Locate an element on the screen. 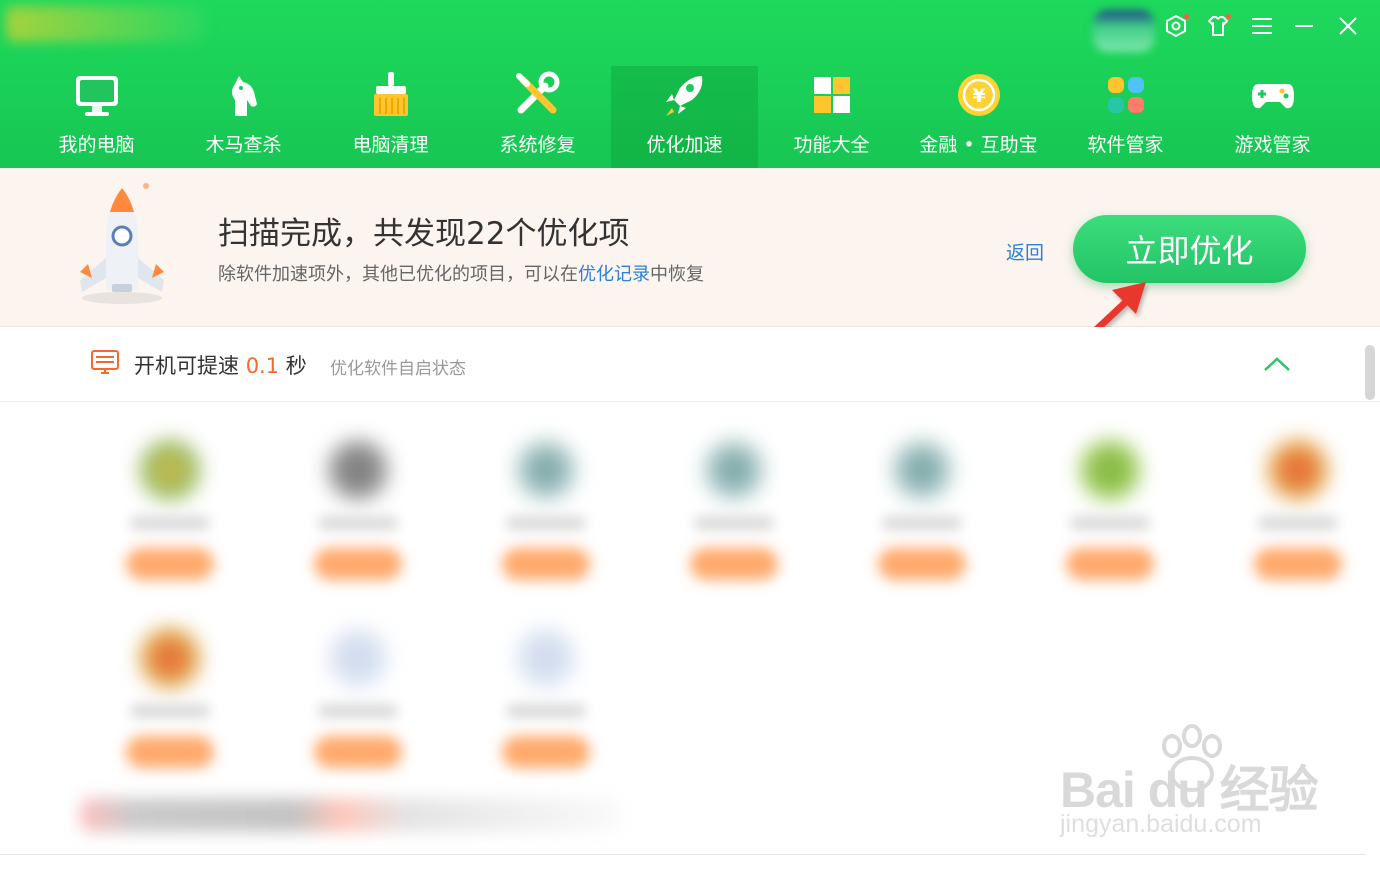  scan-result-title: 扫描完成，共发现22个优化项 is located at coordinates (424, 234).